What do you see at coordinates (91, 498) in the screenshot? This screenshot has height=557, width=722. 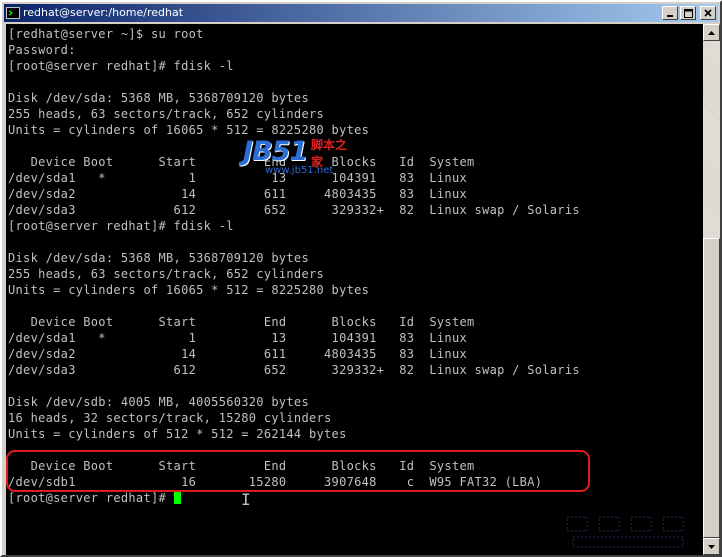 I see `shell-prompt: [root@server redhat]#` at bounding box center [91, 498].